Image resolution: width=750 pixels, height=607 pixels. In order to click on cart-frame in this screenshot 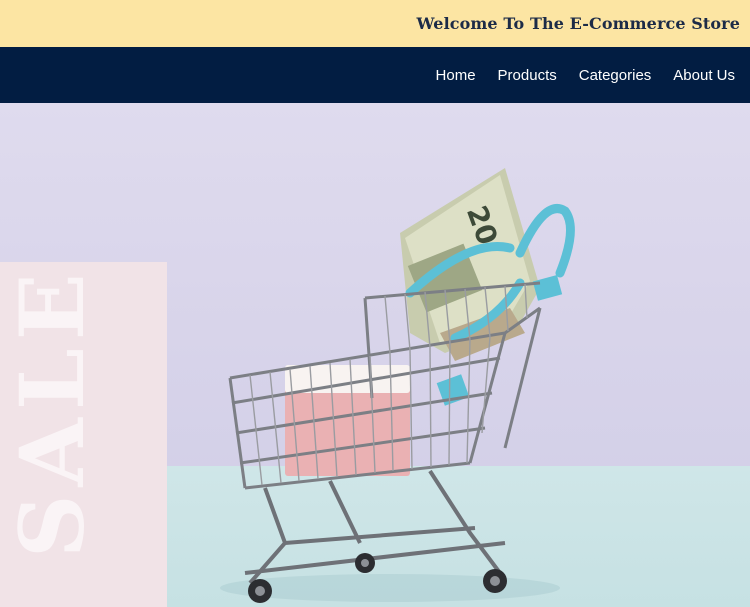, I will do `click(375, 527)`.